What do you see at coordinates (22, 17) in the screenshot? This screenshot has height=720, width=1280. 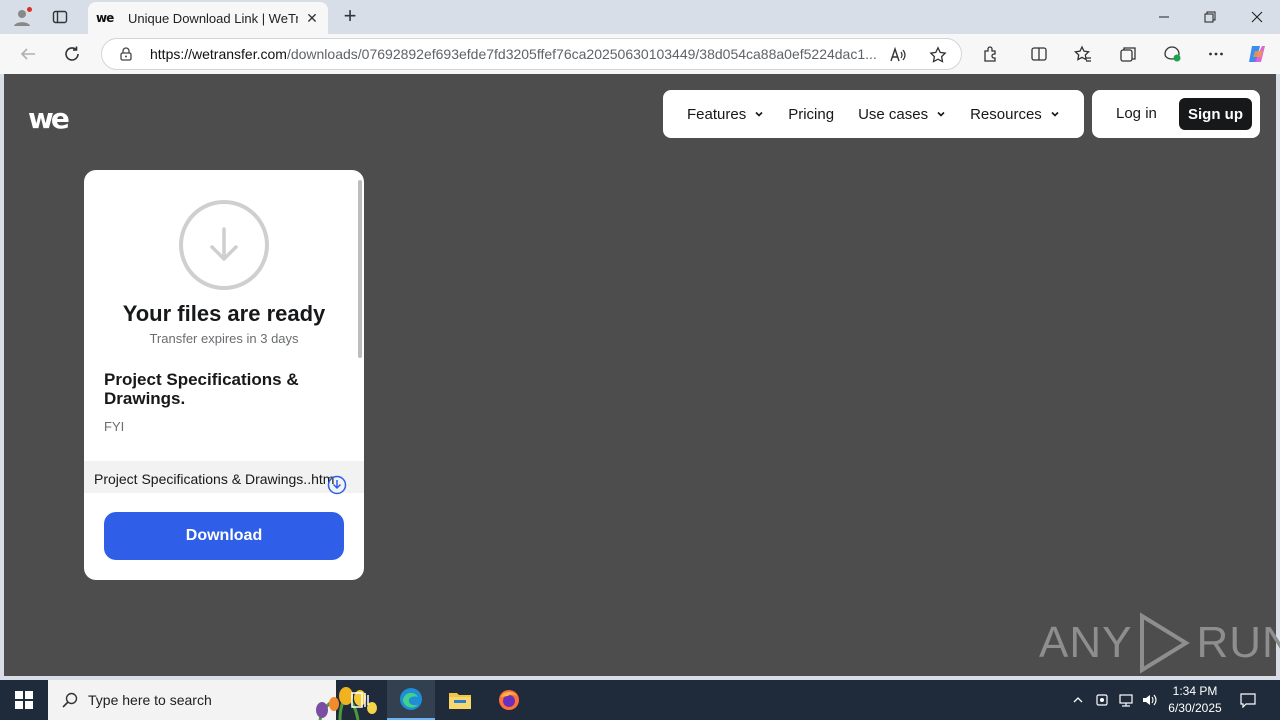 I see `profile-icon` at bounding box center [22, 17].